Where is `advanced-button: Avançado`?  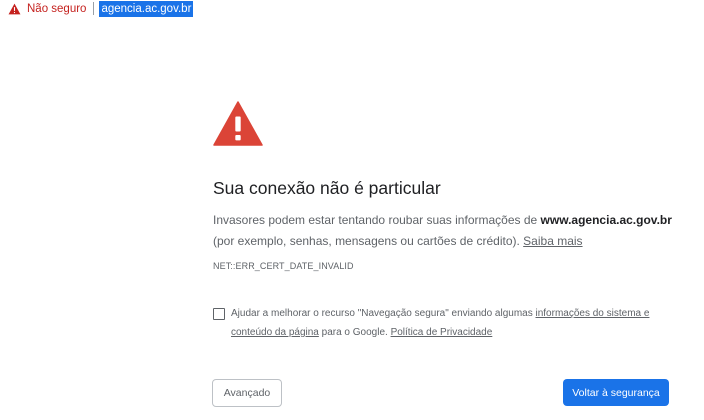
advanced-button: Avançado is located at coordinates (247, 393).